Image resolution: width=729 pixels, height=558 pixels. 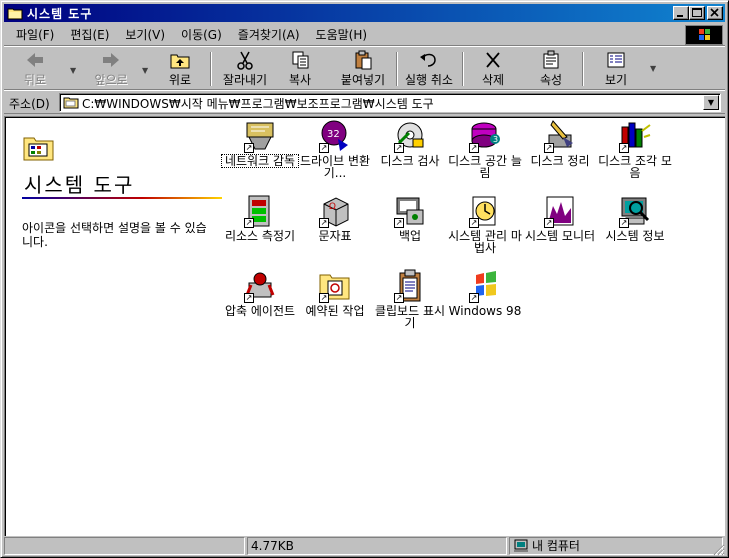 What do you see at coordinates (260, 161) in the screenshot?
I see `item-label: 네트워크 감독` at bounding box center [260, 161].